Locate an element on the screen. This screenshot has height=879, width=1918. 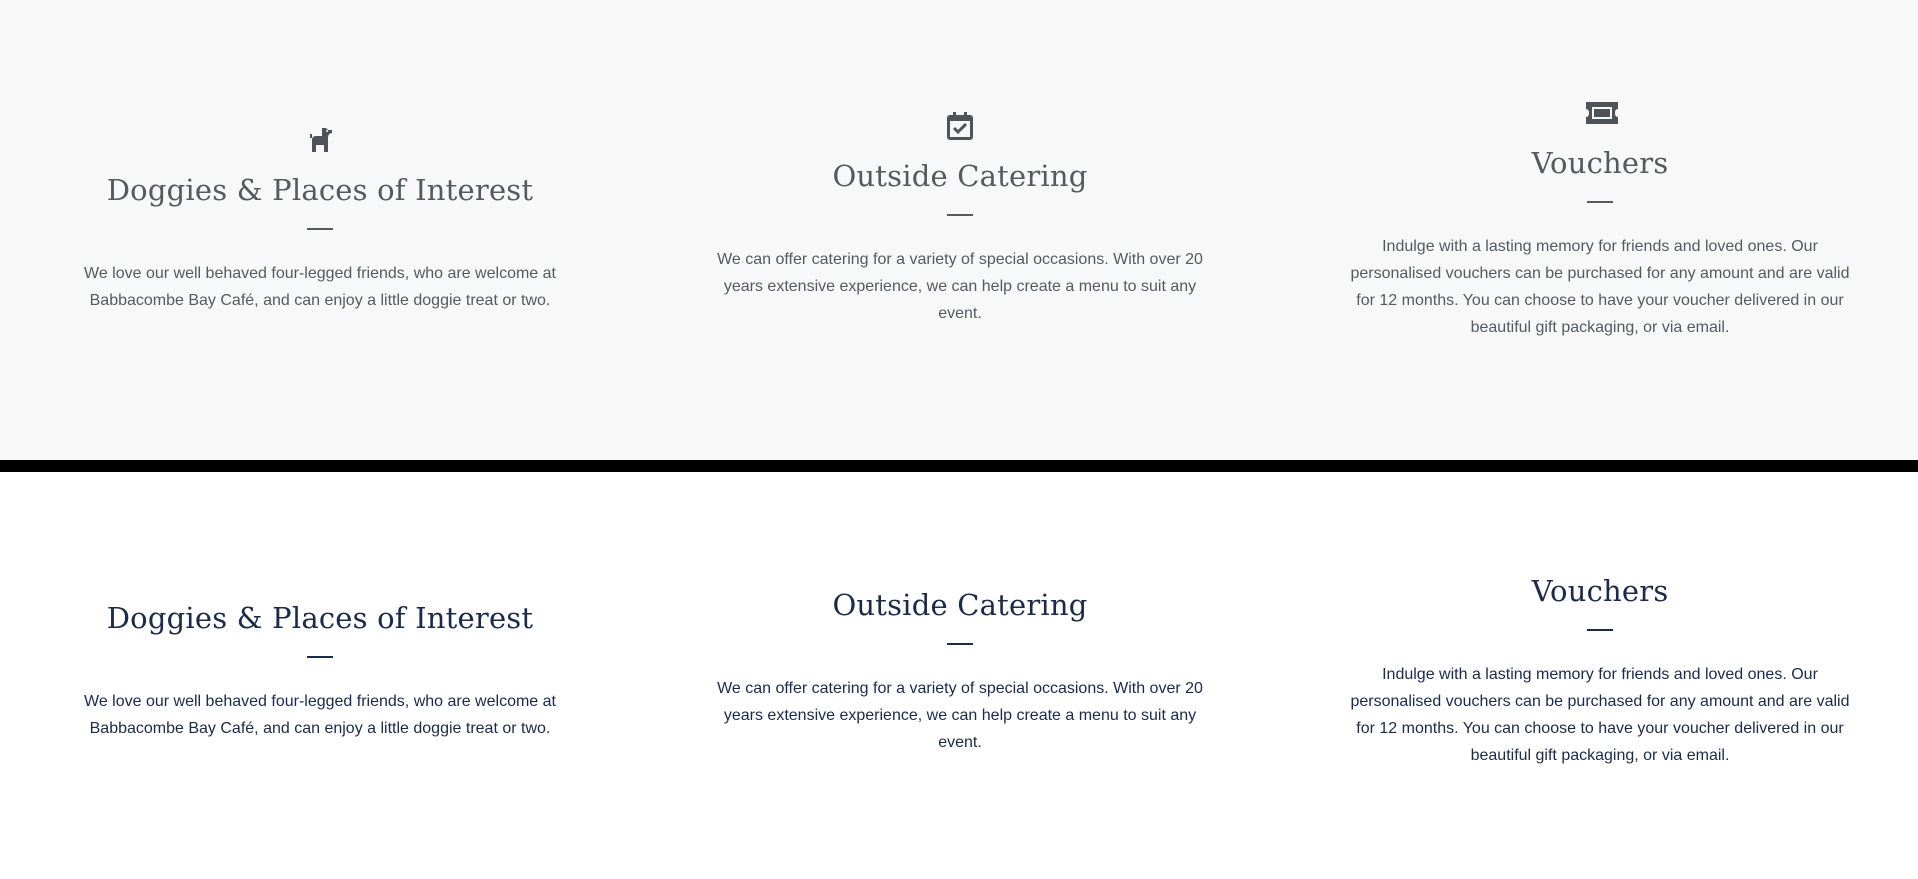
dog-icon is located at coordinates (320, 140).